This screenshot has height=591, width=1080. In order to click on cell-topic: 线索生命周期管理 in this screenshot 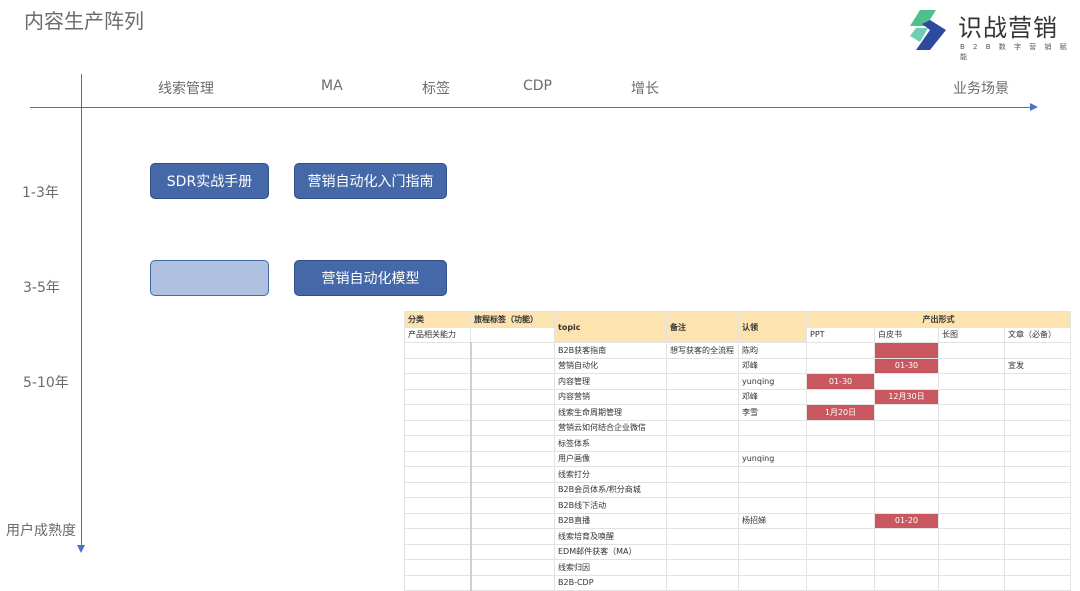, I will do `click(610, 412)`.